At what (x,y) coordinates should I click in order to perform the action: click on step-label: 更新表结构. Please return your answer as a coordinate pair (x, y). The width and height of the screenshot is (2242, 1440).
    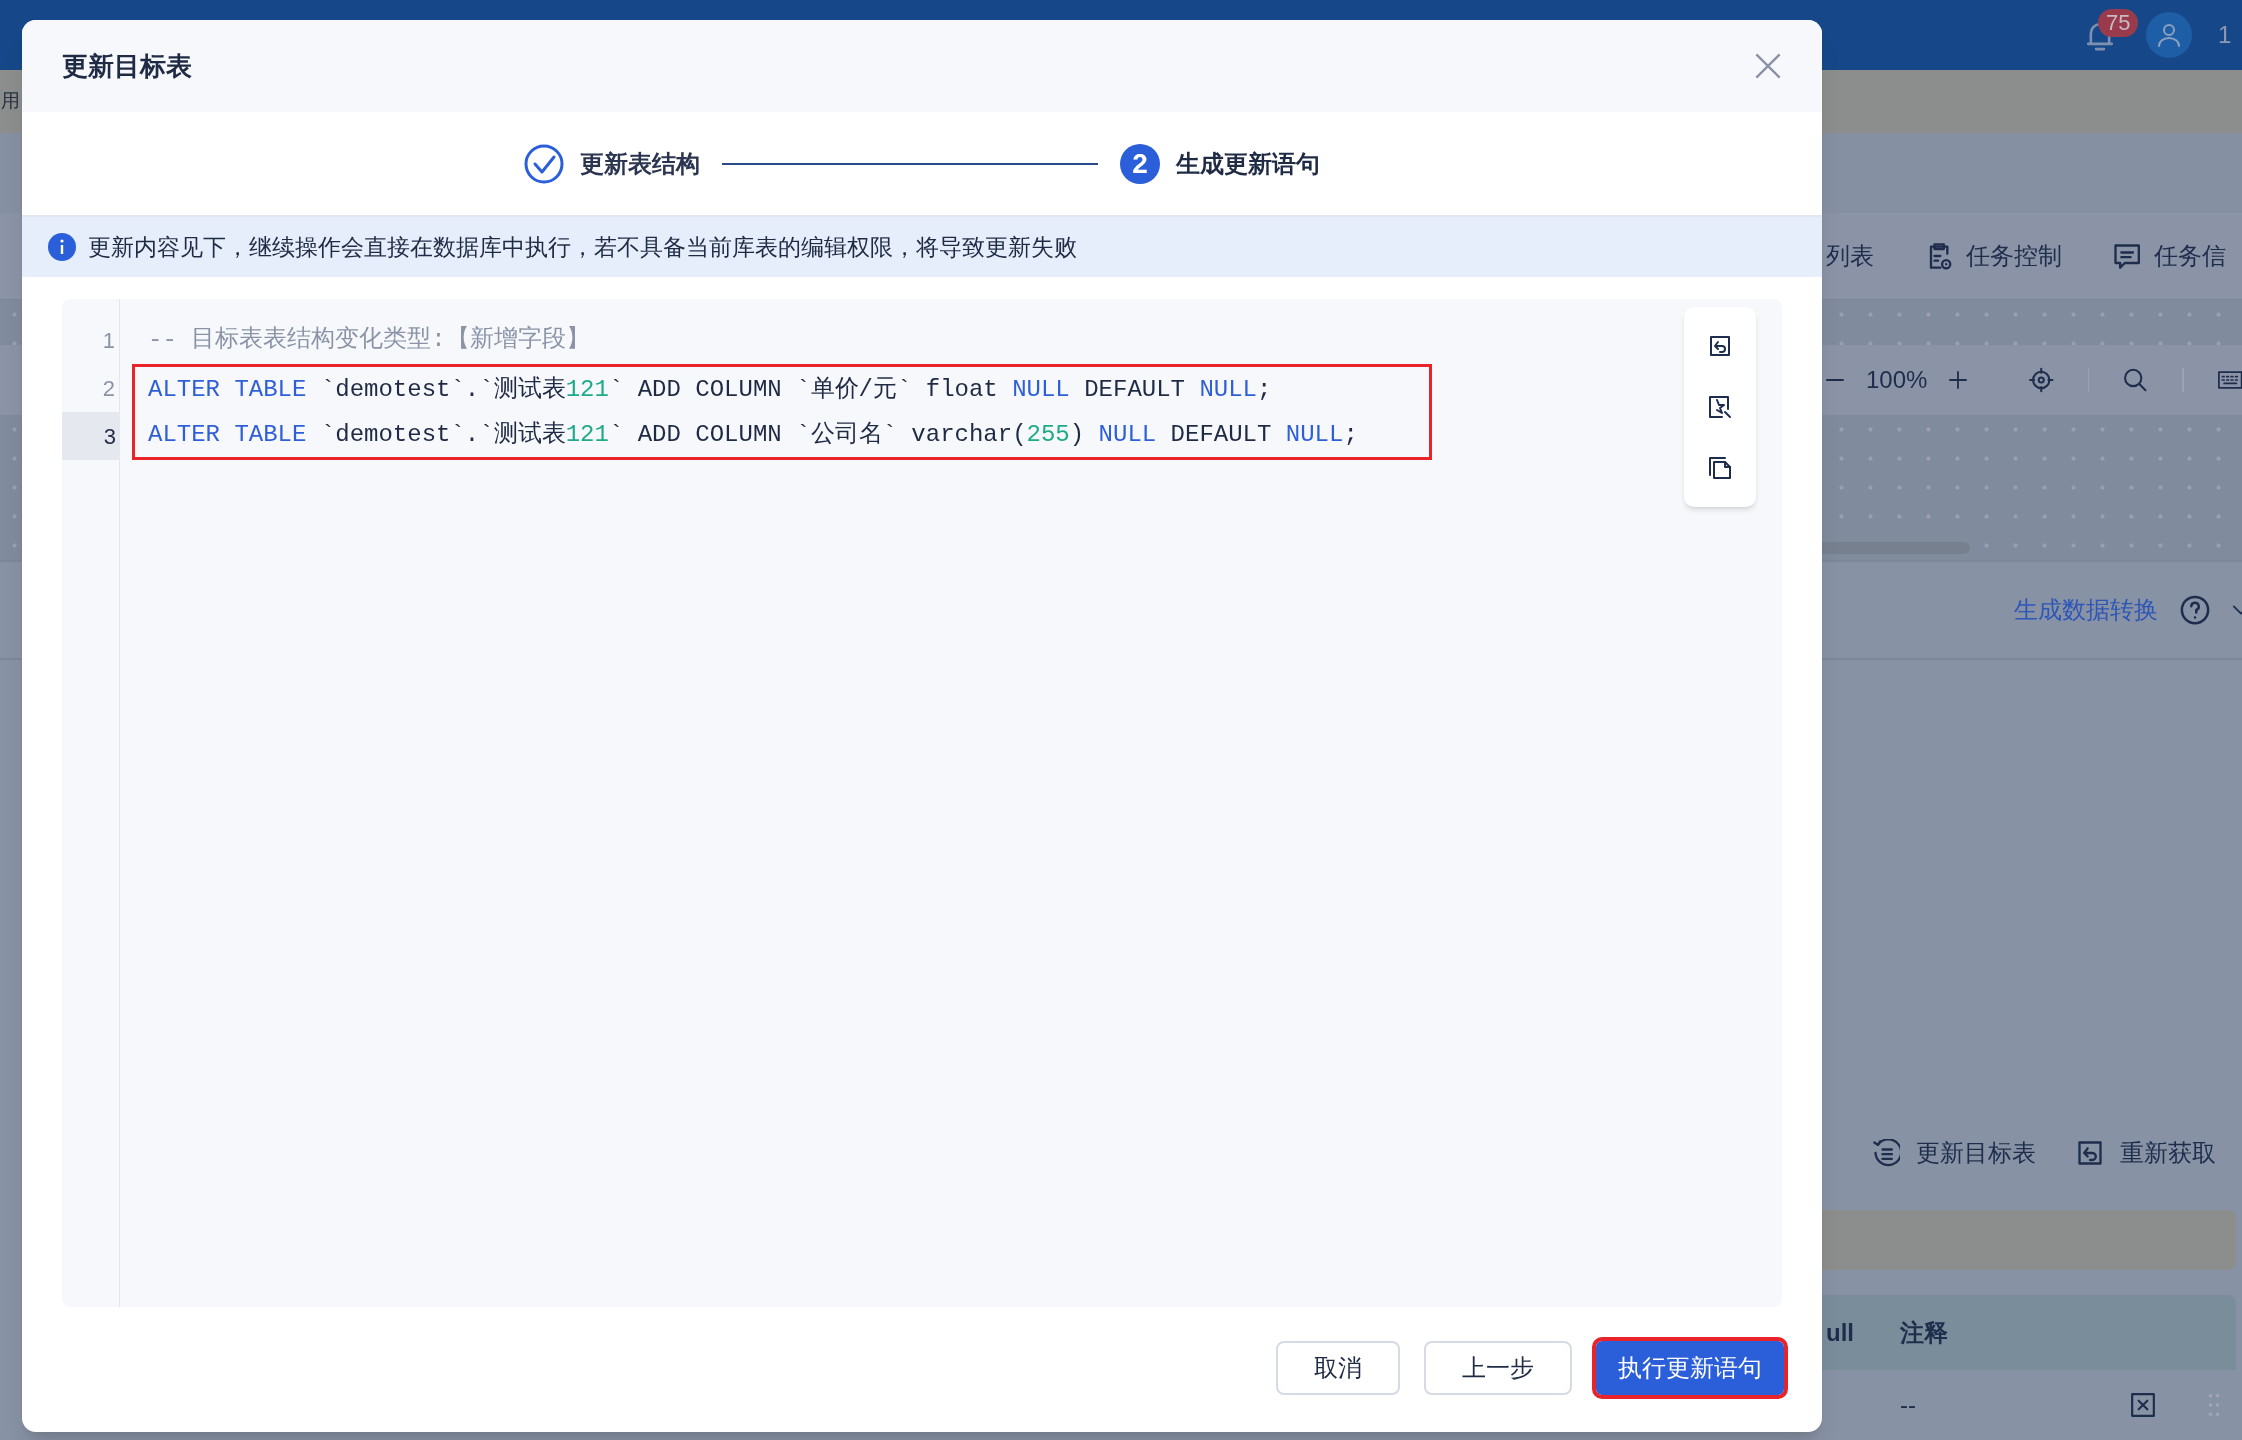
    Looking at the image, I should click on (640, 163).